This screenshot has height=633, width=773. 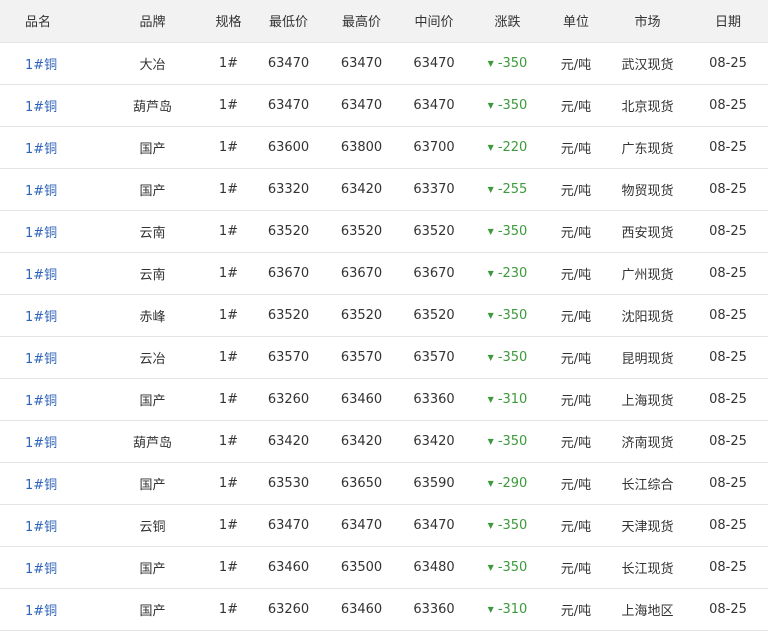 What do you see at coordinates (384, 105) in the screenshot?
I see `table-row: 1#铜 葫芦岛 1# 63470 63470 63470 ▼ -350 元/吨 北京现货 08-25` at bounding box center [384, 105].